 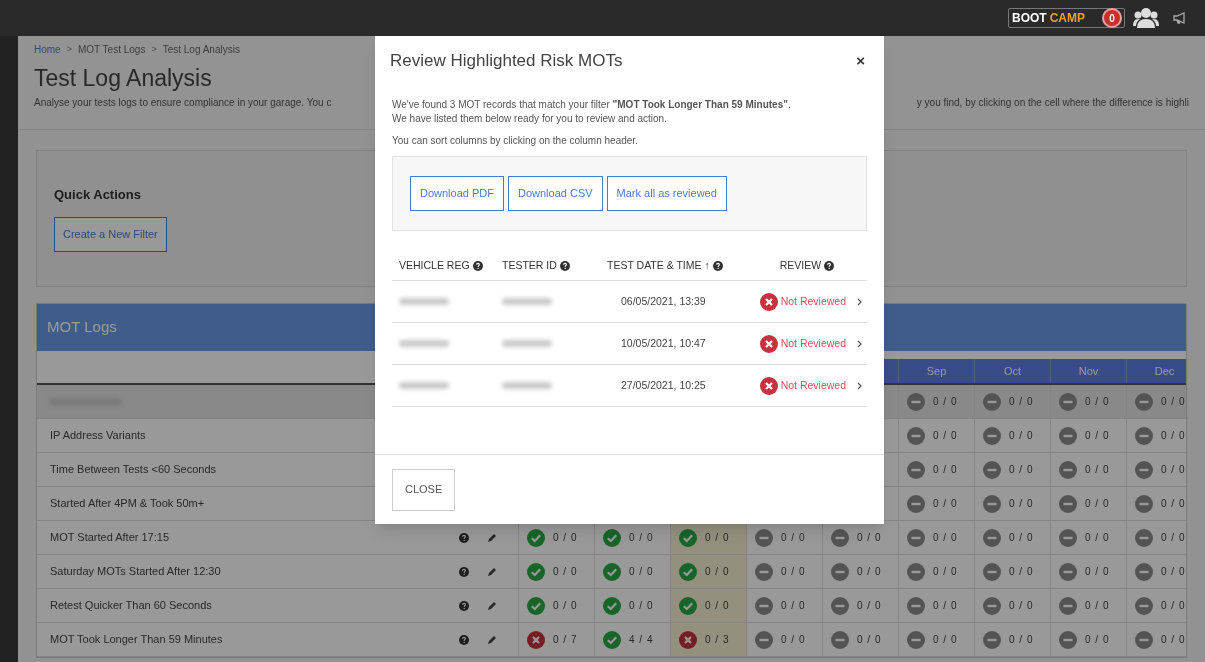 What do you see at coordinates (556, 639) in the screenshot?
I see `table-cell: 0 / 7` at bounding box center [556, 639].